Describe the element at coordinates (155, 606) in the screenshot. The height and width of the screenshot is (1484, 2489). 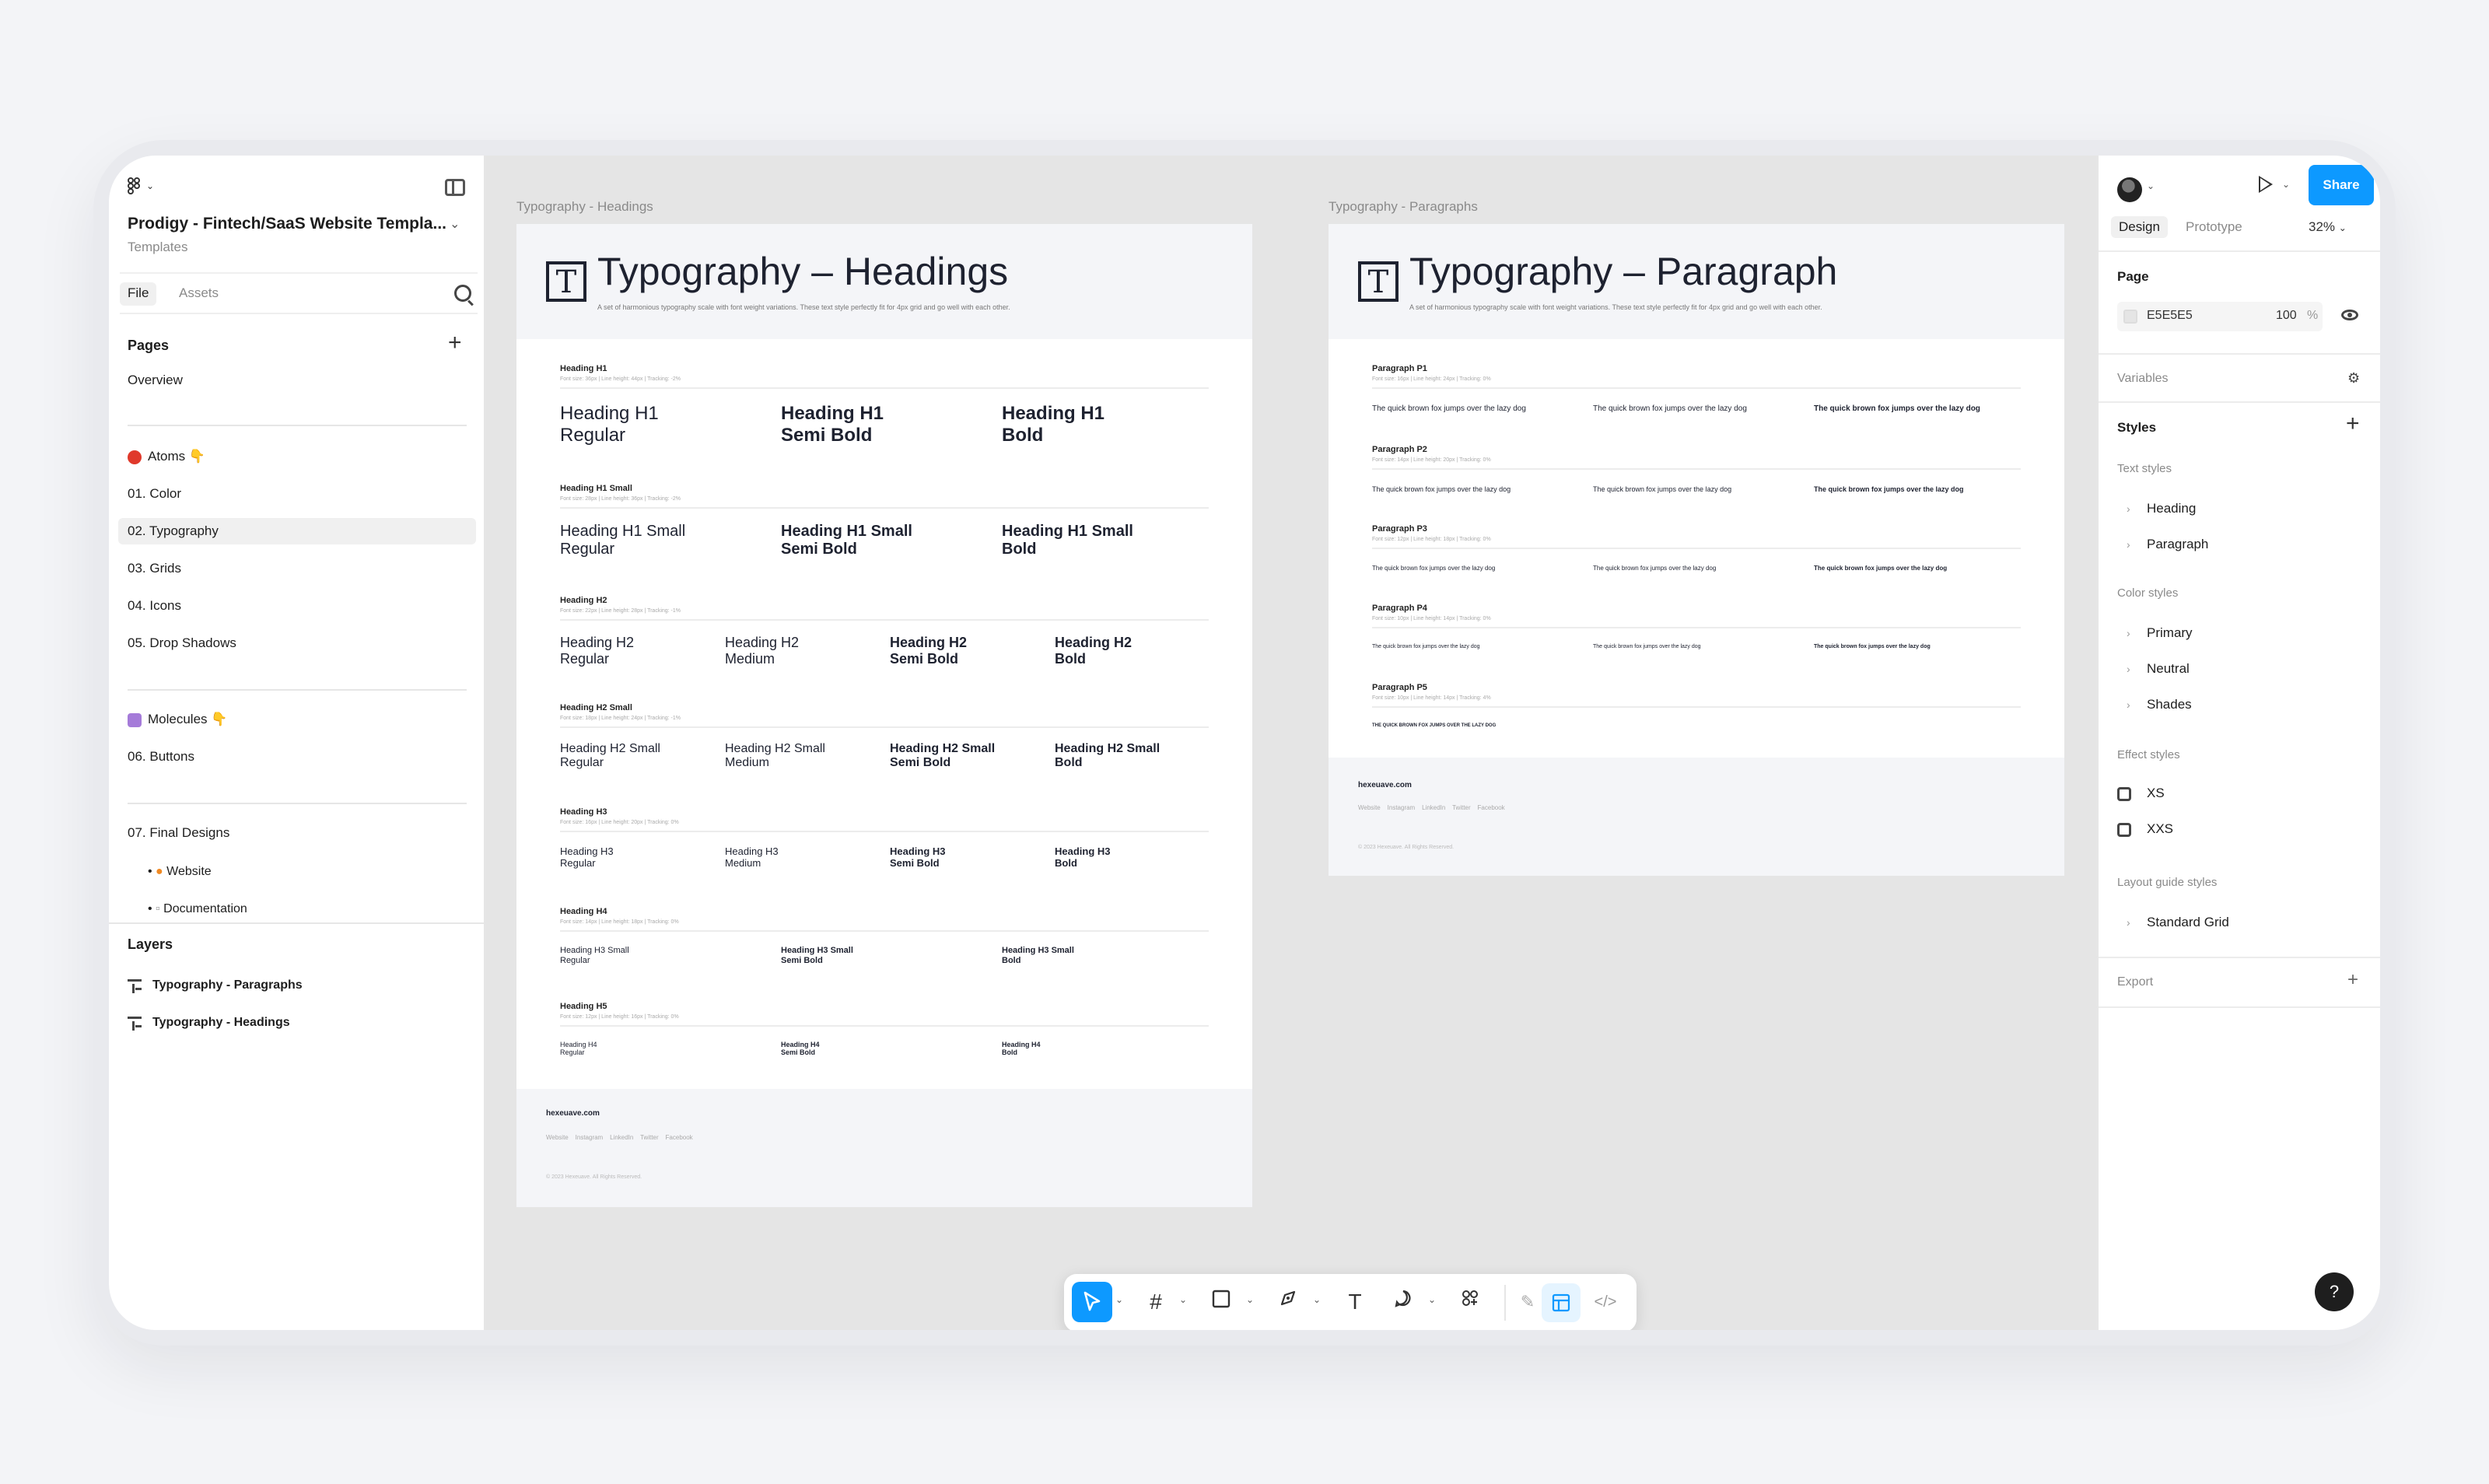
I see `page-item-icons: 04. Icons` at that location.